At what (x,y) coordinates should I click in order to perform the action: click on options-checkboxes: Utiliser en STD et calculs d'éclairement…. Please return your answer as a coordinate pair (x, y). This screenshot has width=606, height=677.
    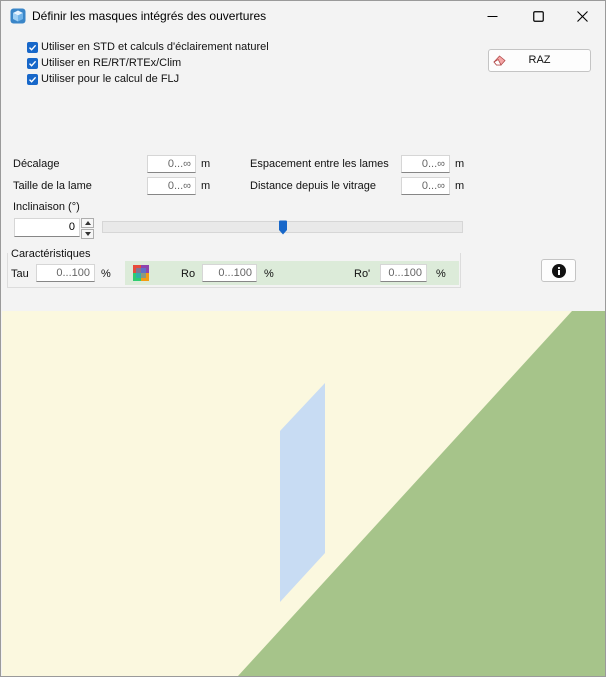
    Looking at the image, I should click on (148, 63).